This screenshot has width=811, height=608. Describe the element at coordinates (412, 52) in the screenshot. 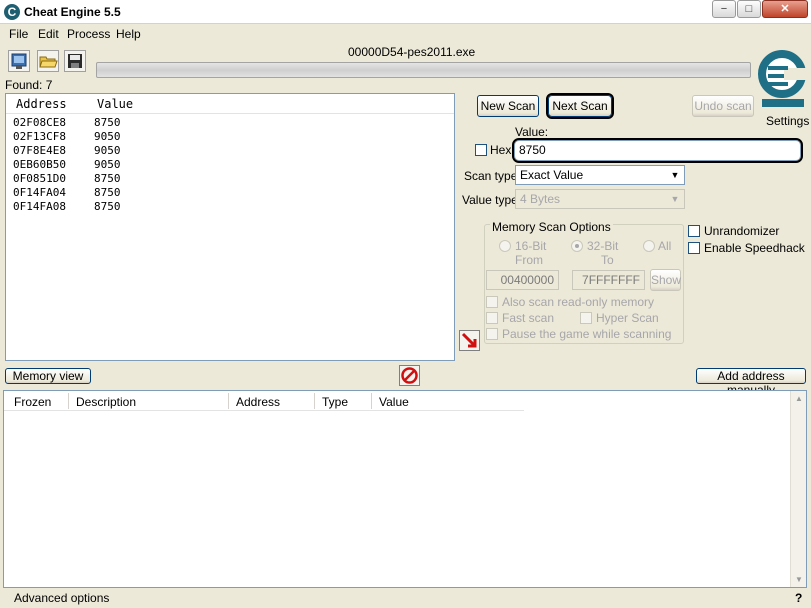

I see `process-name: 00000D54-pes2011.exe` at that location.